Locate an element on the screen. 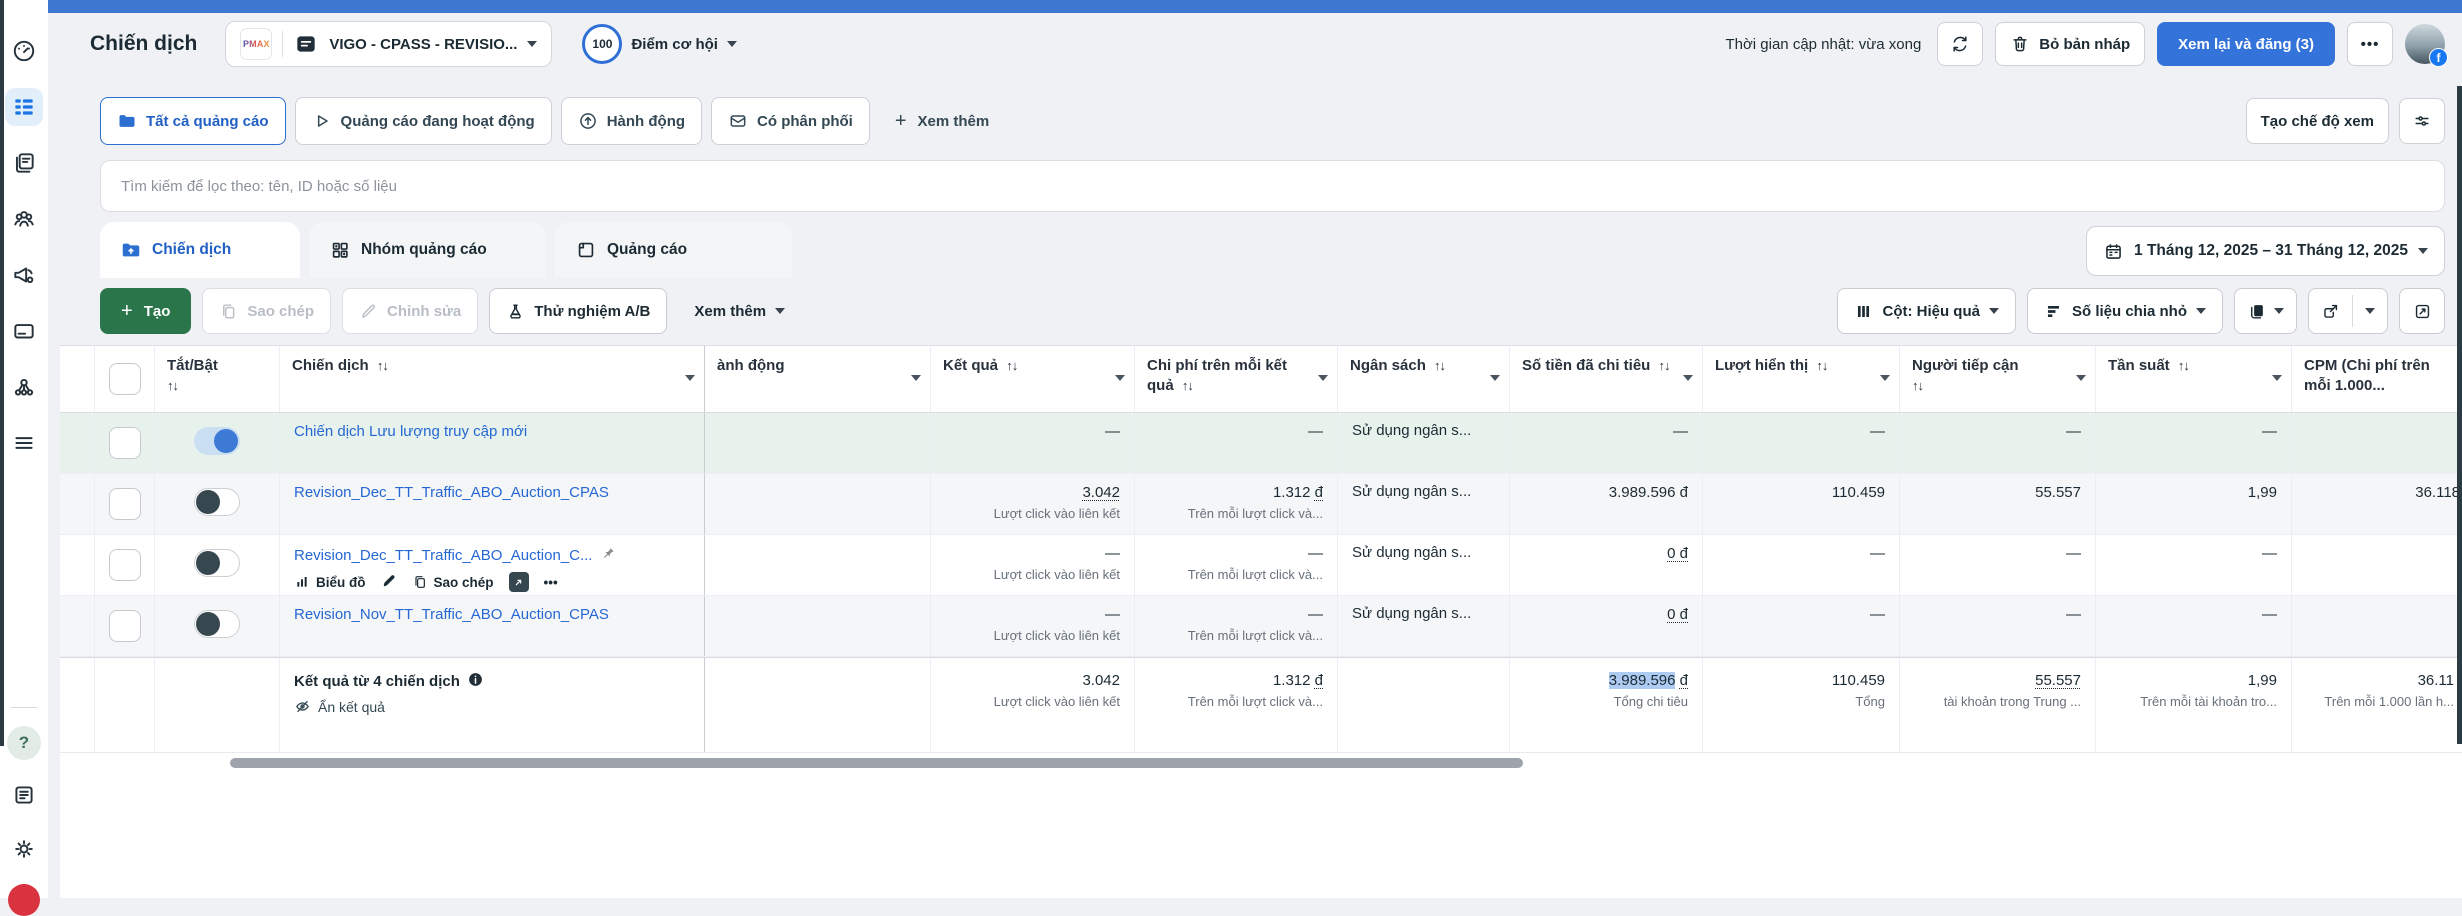 The image size is (2462, 916). campaign-name-cell: Revision_Dec_TT_Traffic_ABO_Auction_CPAS is located at coordinates (492, 504).